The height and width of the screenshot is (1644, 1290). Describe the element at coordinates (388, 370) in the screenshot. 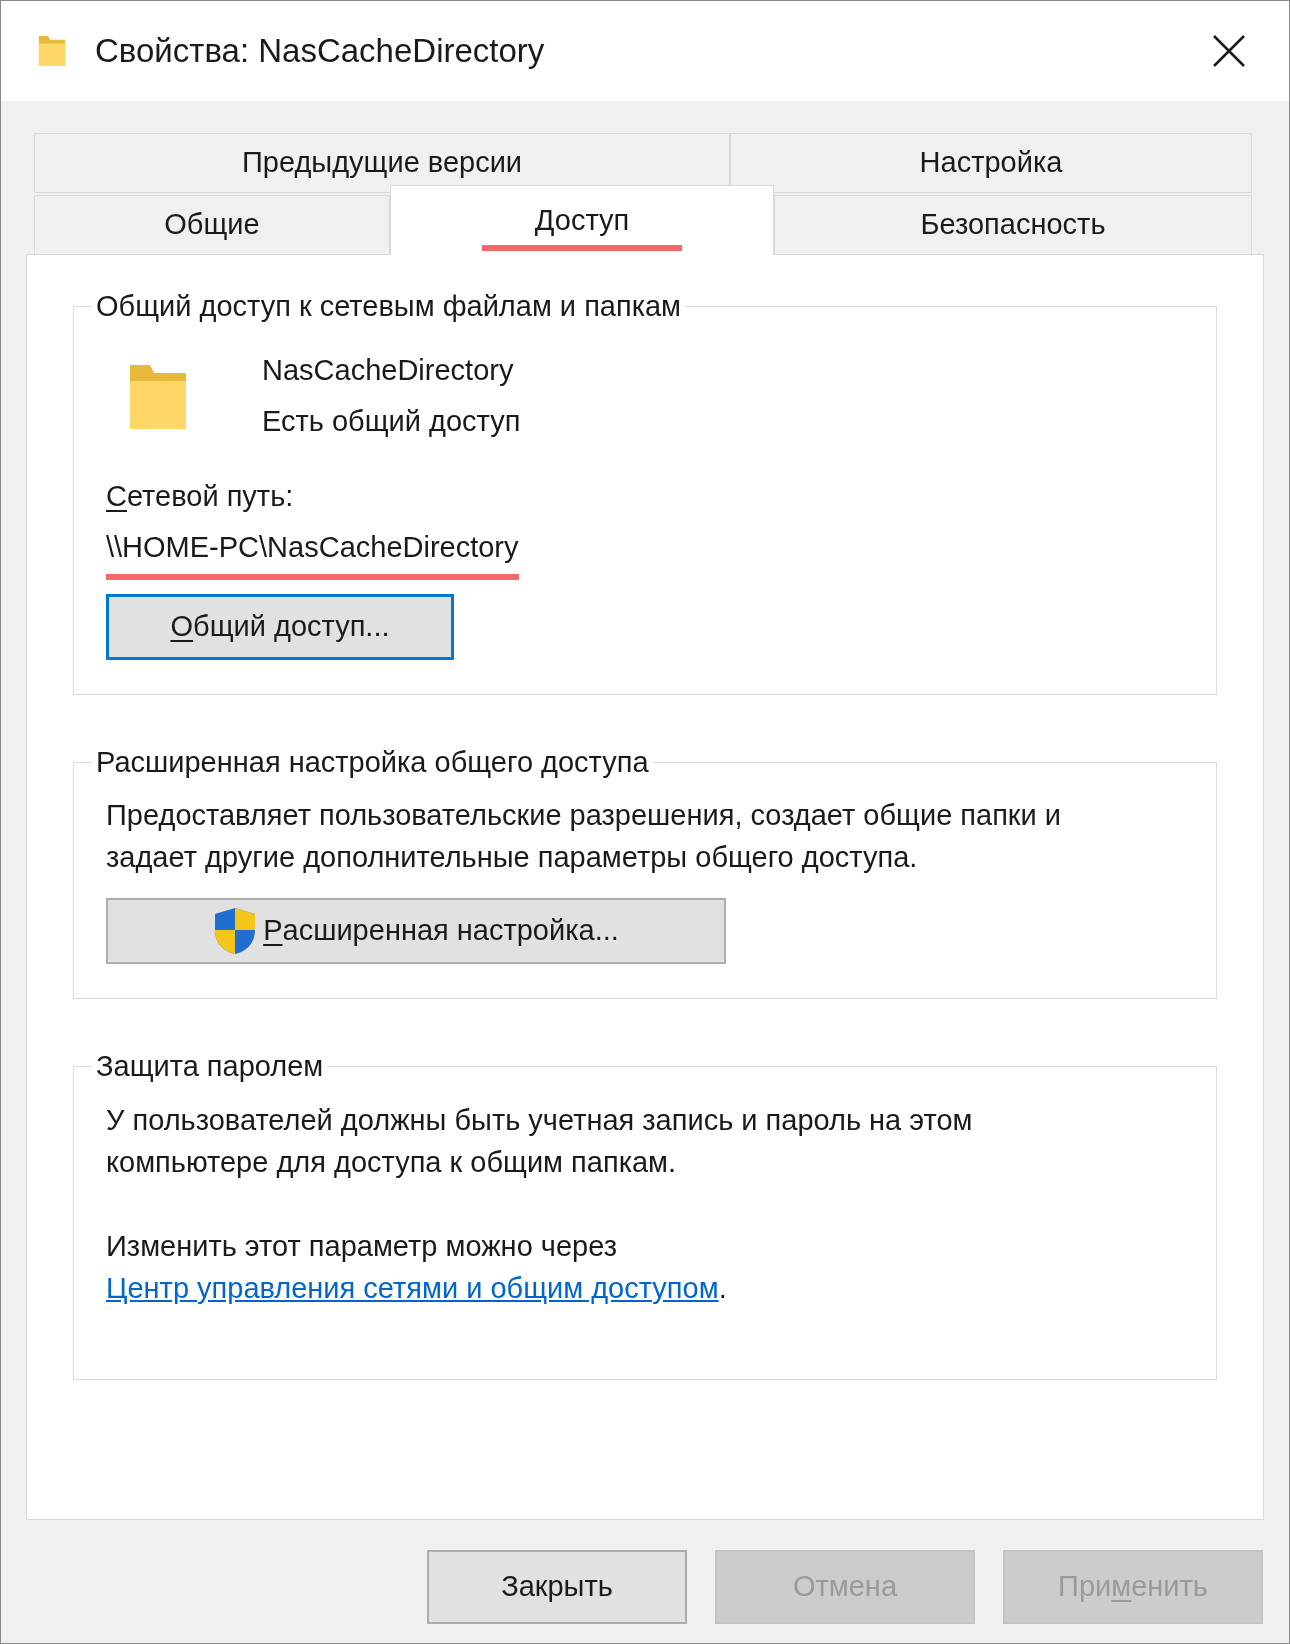

I see `folder-name: NasCacheDirectory` at that location.